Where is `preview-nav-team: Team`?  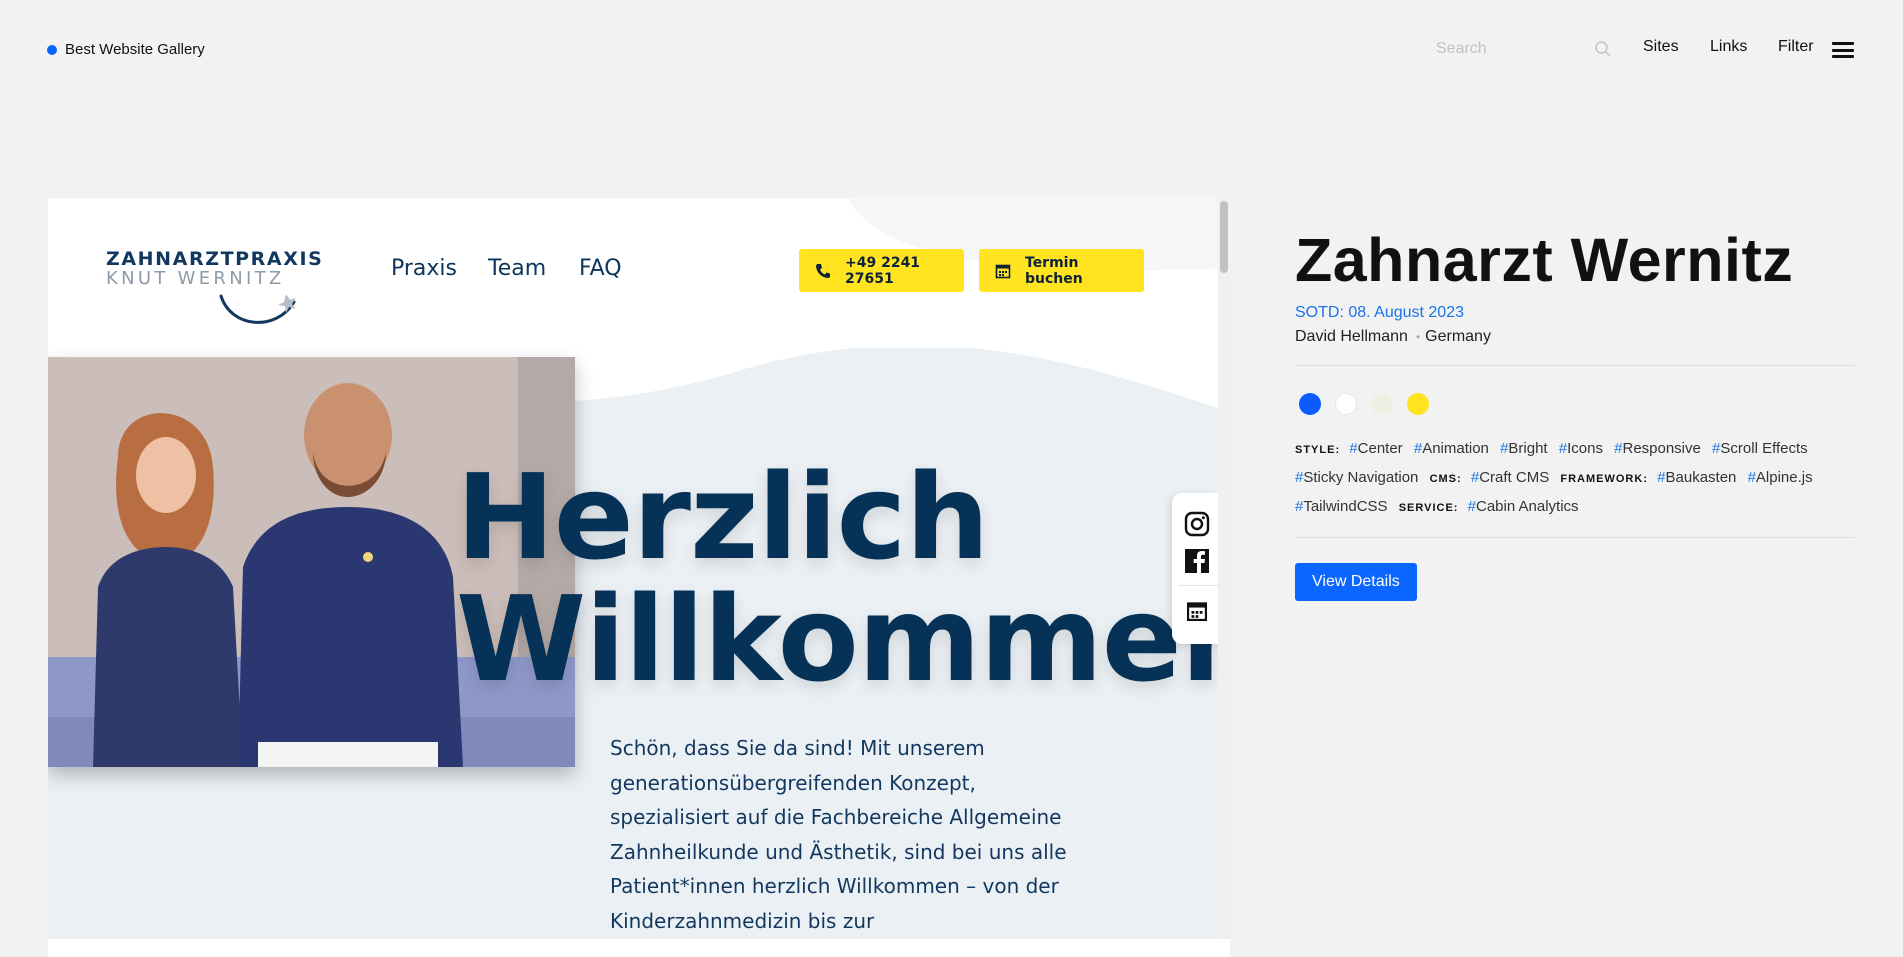
preview-nav-team: Team is located at coordinates (517, 268).